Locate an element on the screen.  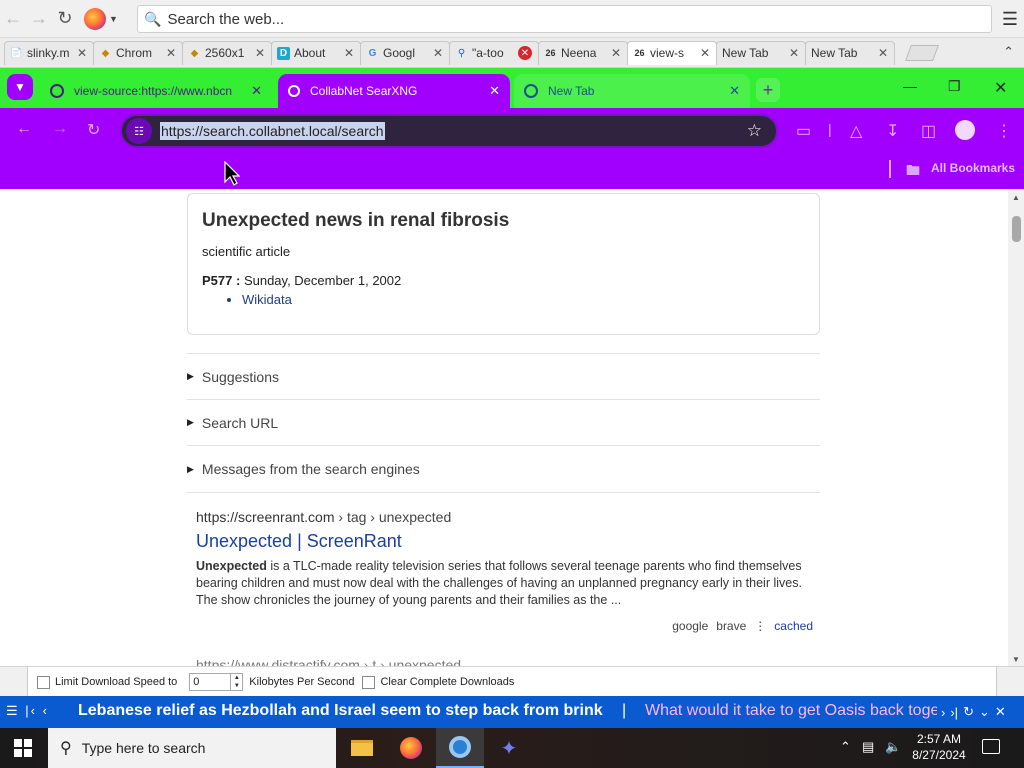
extension-icon: ▭ is located at coordinates (803, 131).